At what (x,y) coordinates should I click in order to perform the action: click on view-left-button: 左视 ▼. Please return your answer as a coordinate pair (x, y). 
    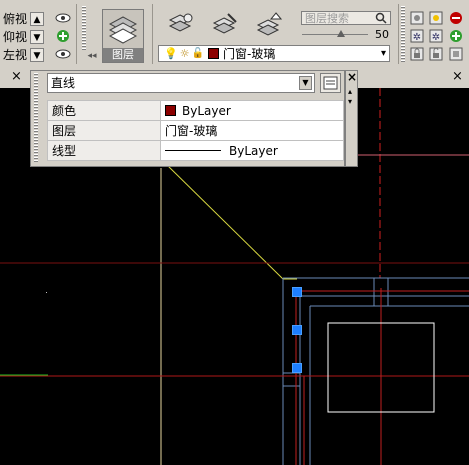
    Looking at the image, I should click on (25, 54).